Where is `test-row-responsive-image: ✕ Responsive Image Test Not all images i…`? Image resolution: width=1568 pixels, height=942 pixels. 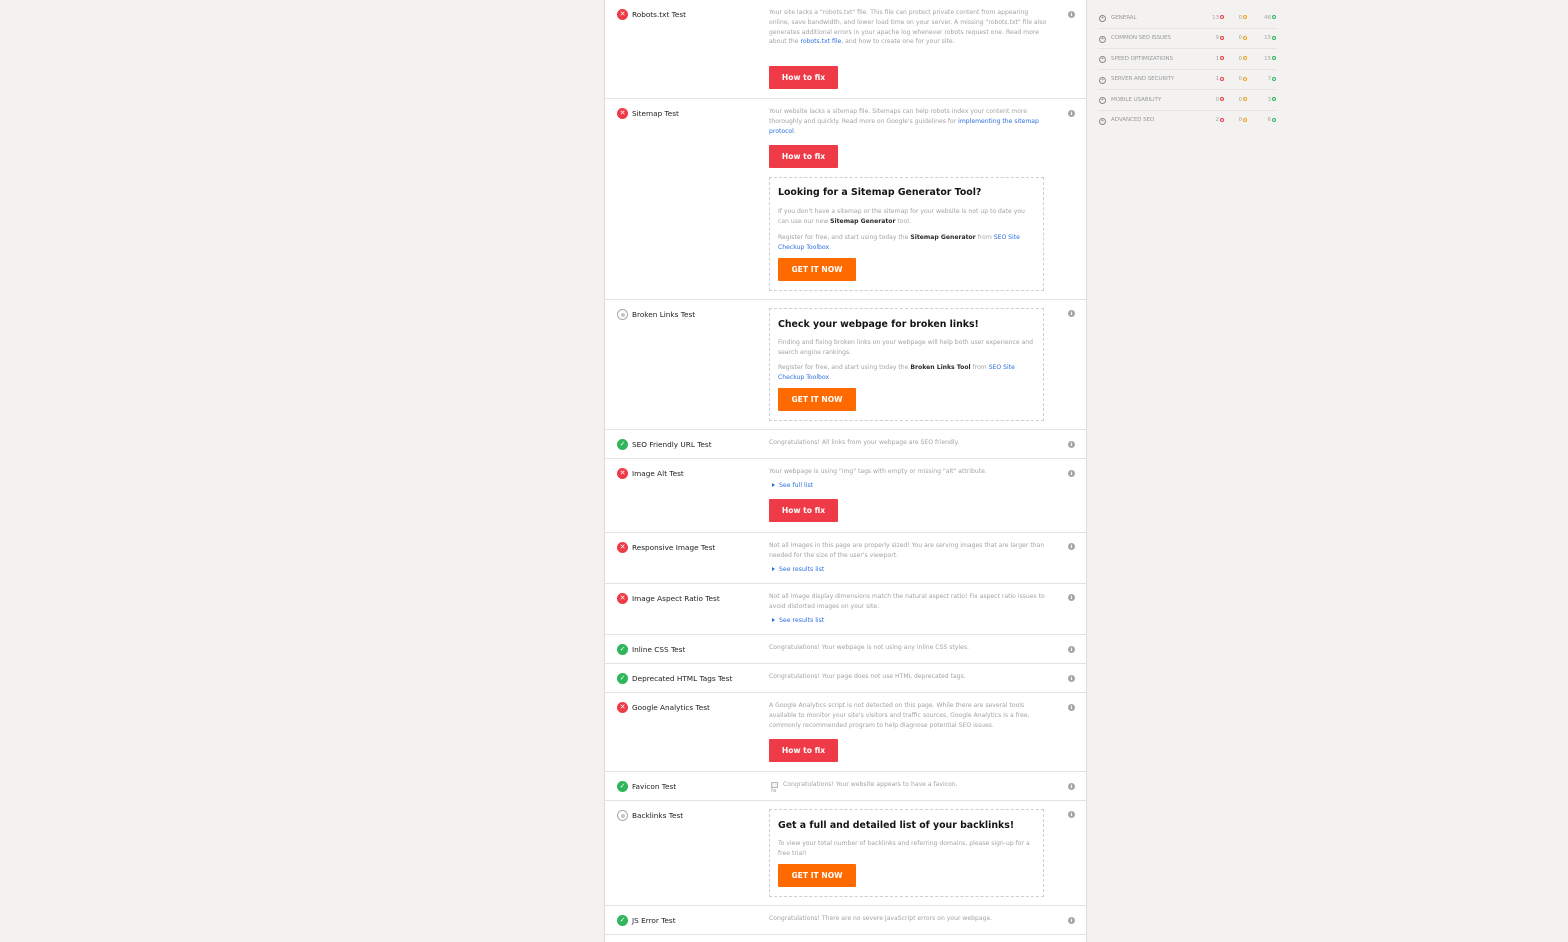
test-row-responsive-image: ✕ Responsive Image Test Not all images i… is located at coordinates (845, 558).